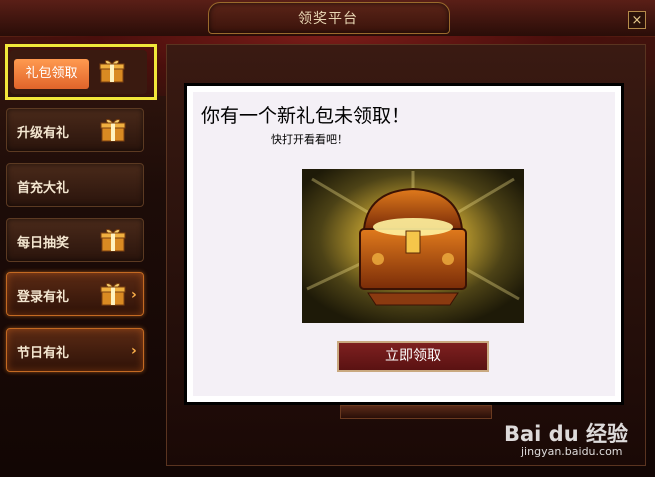 Image resolution: width=655 pixels, height=477 pixels. Describe the element at coordinates (75, 350) in the screenshot. I see `sidebar-item-holiday-reward: 节日有礼 ›` at that location.